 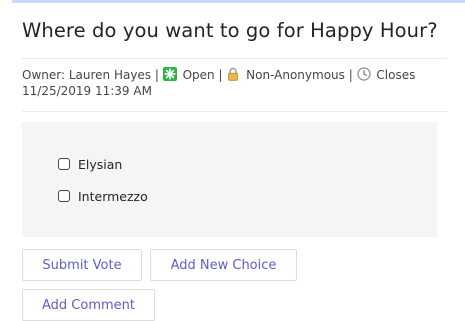 I want to click on choice-item: Intermezzo, so click(x=103, y=196).